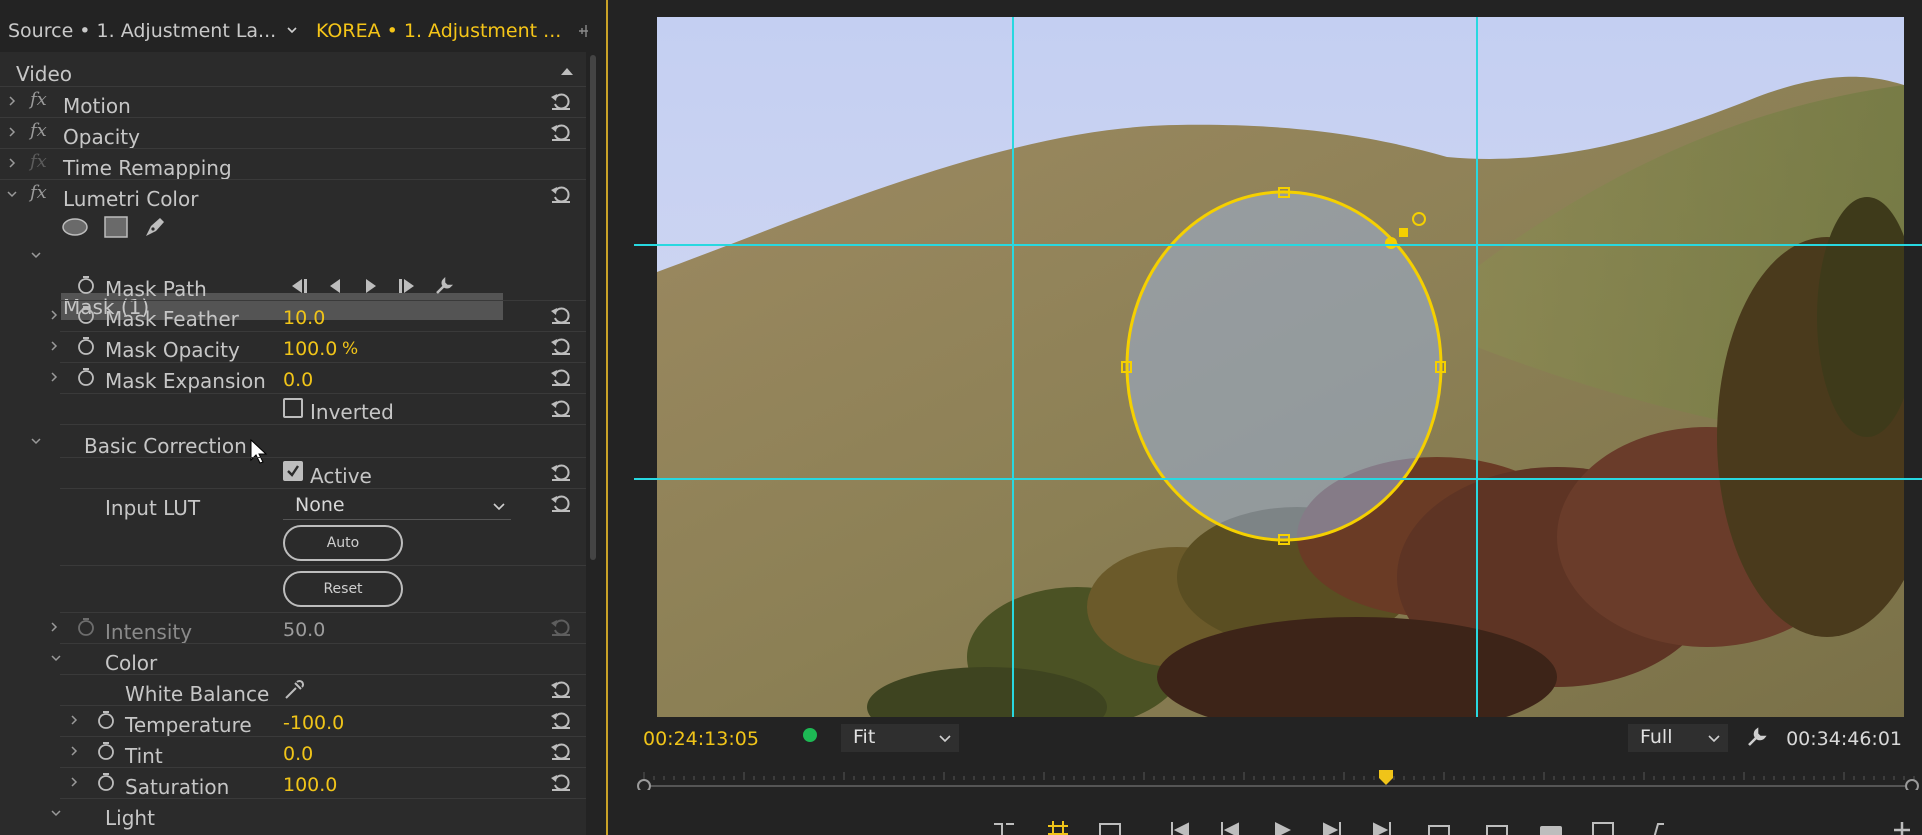 This screenshot has width=1922, height=835. Describe the element at coordinates (293, 814) in the screenshot. I see `light-section-header: Light` at that location.